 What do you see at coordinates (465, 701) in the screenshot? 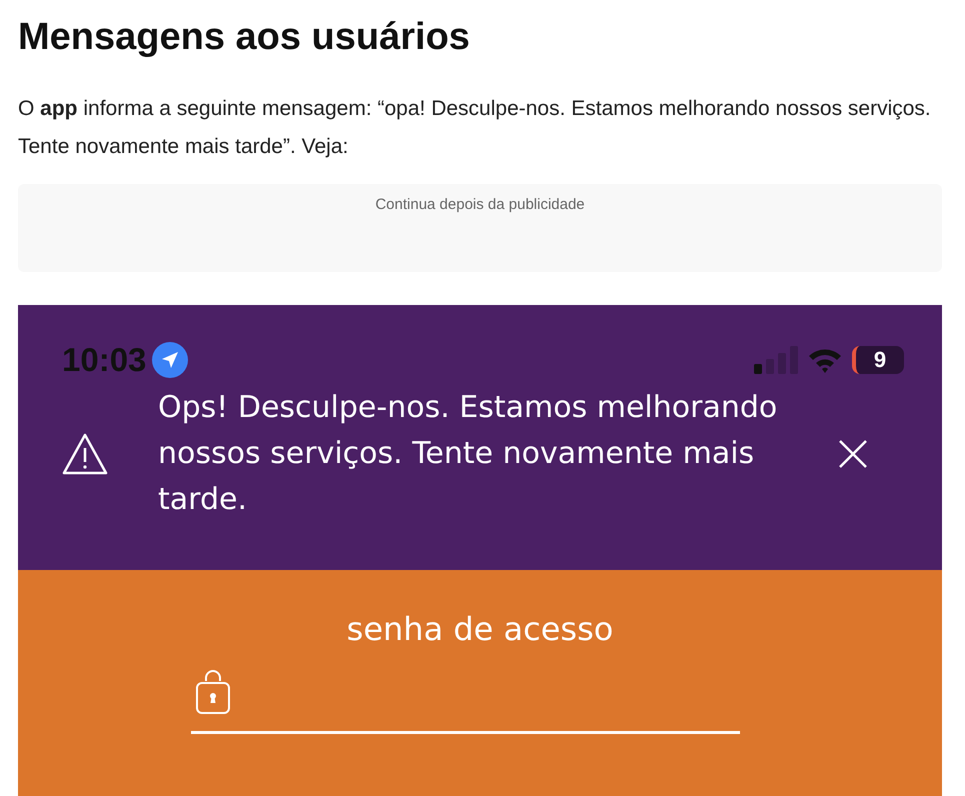
I see `password-field` at bounding box center [465, 701].